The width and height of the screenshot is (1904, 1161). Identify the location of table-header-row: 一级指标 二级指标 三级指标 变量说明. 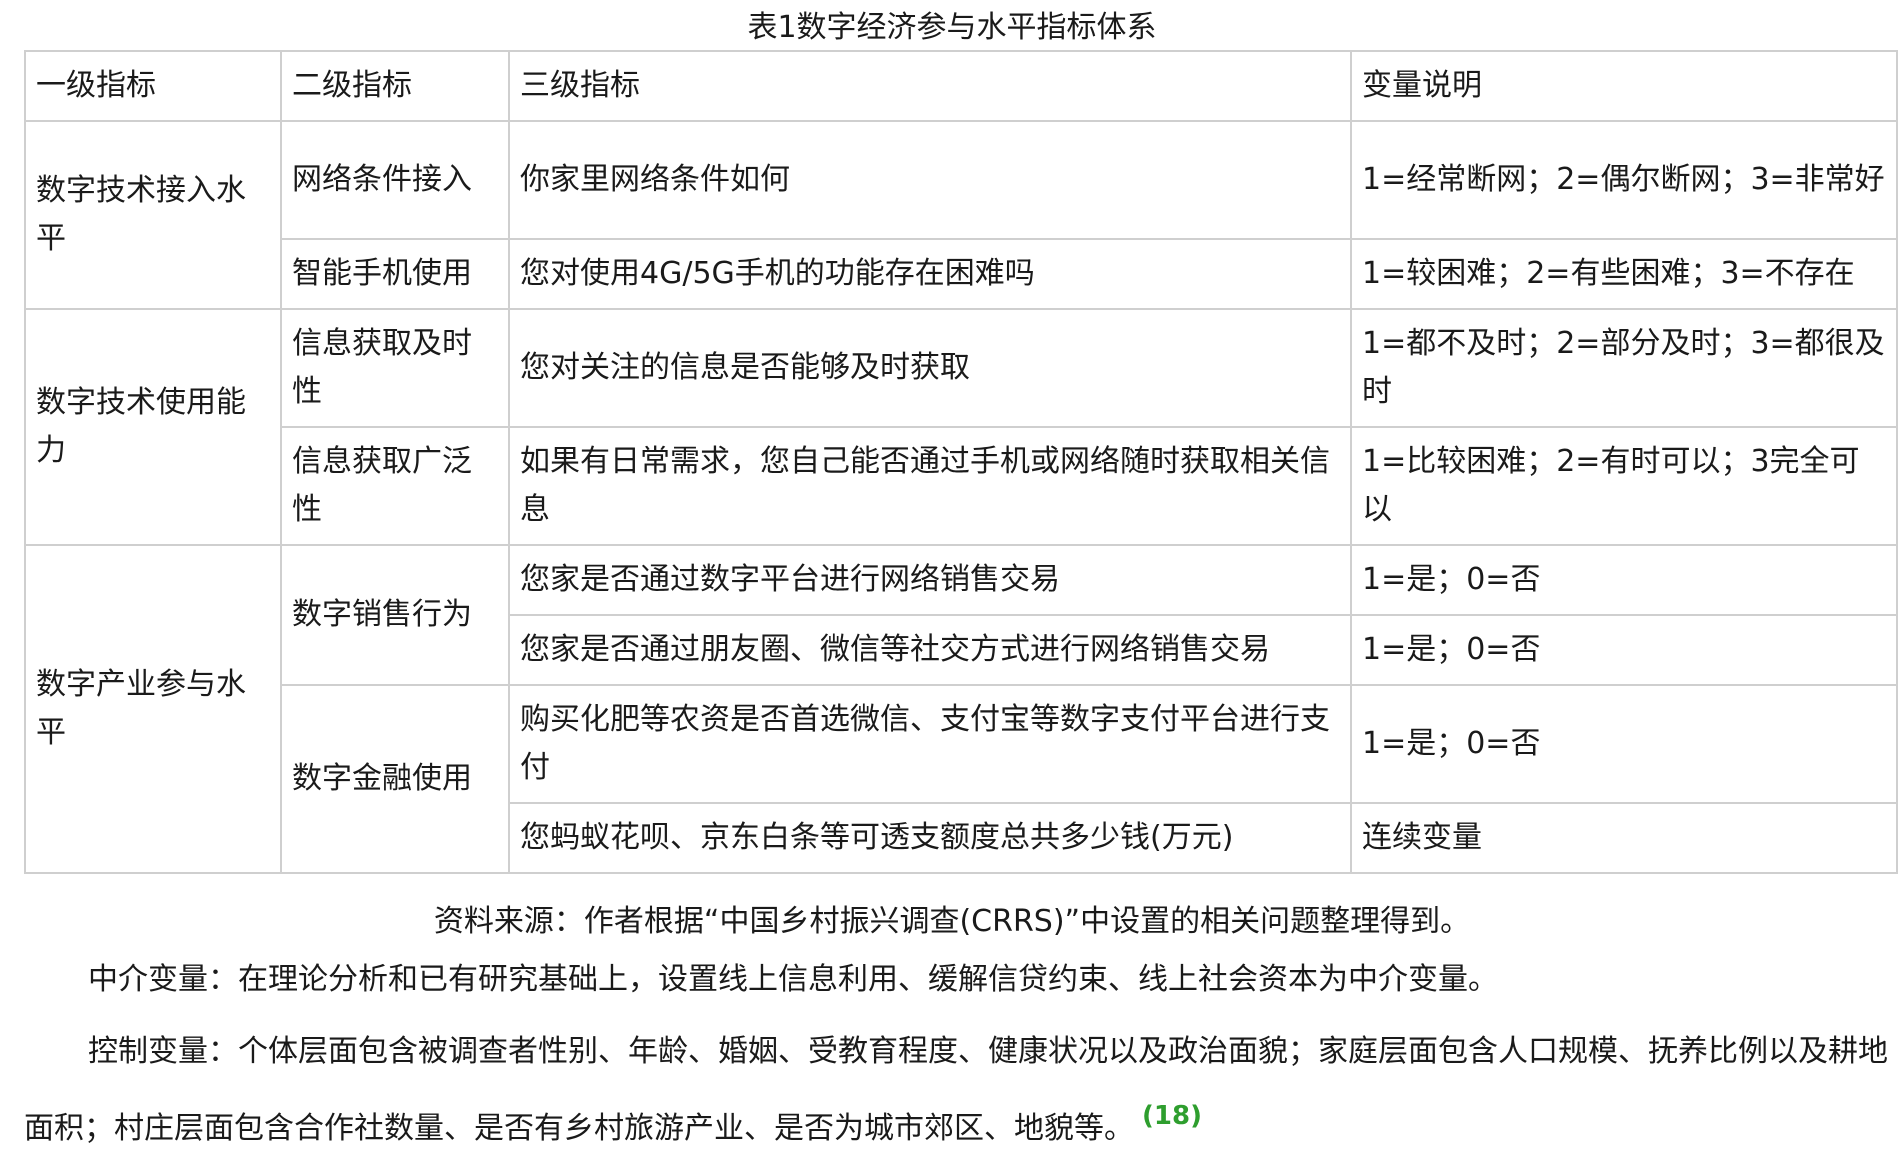
(961, 86).